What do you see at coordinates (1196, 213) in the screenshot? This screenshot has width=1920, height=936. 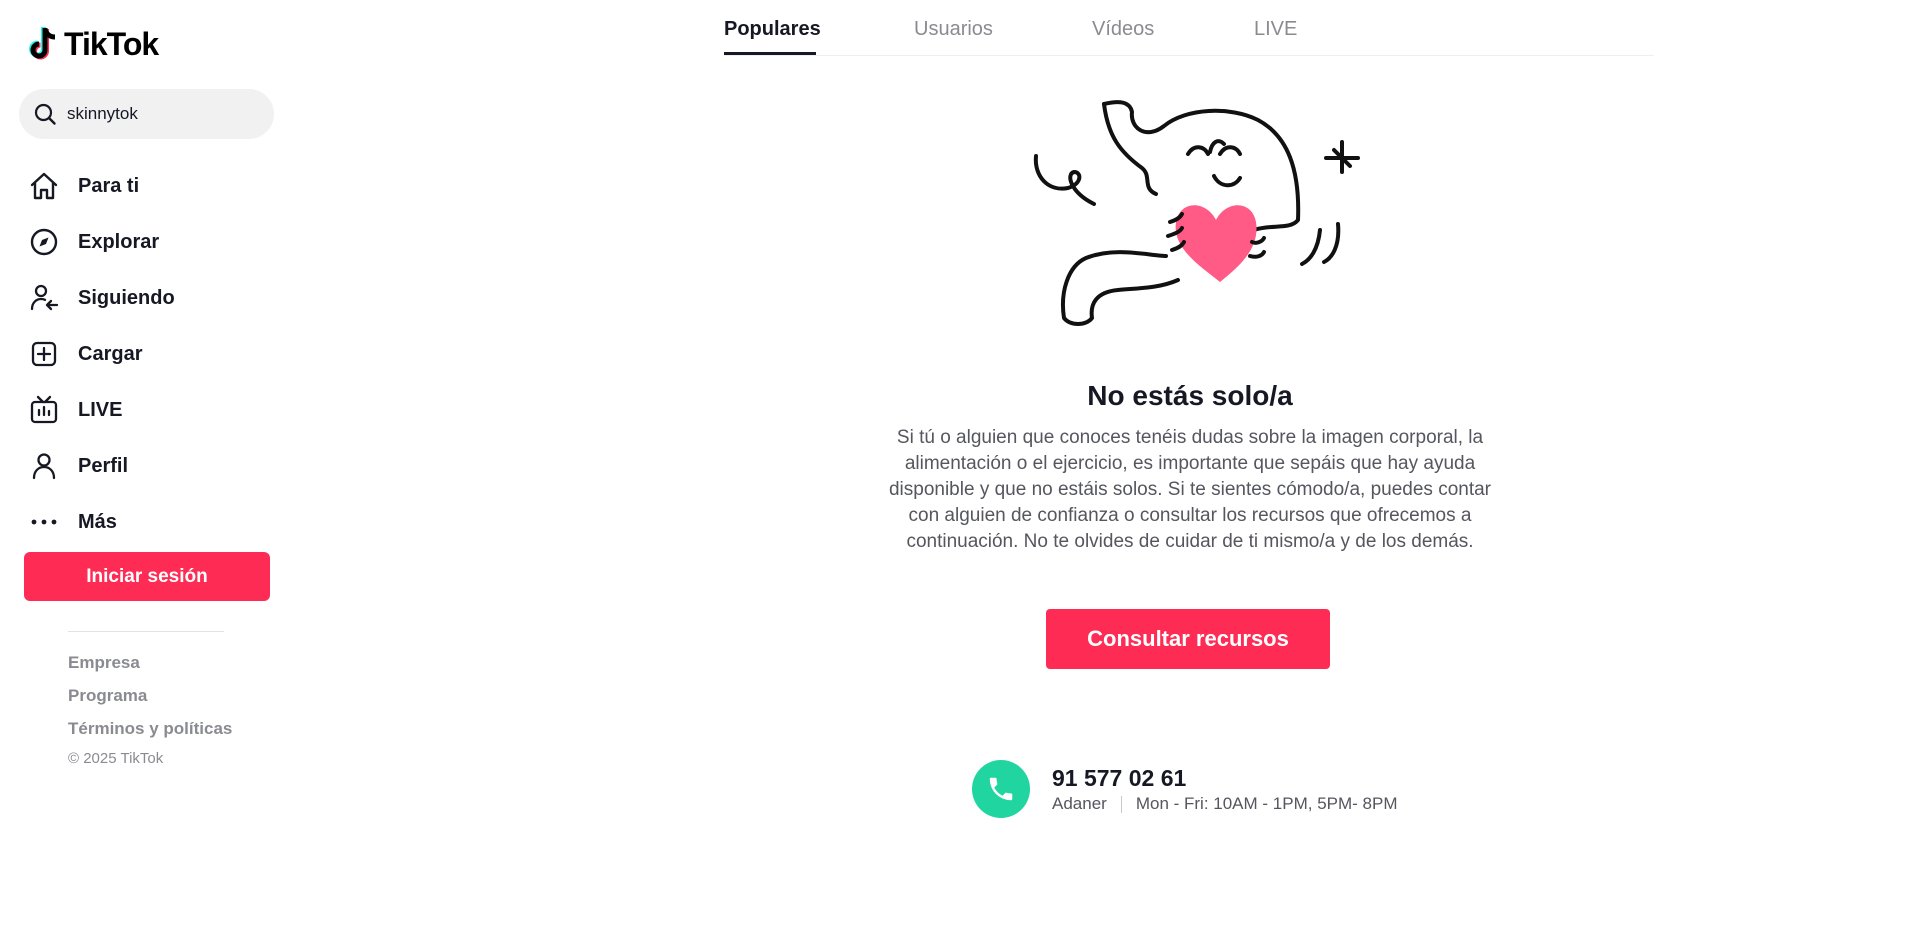 I see `stomach-heart-illustration` at bounding box center [1196, 213].